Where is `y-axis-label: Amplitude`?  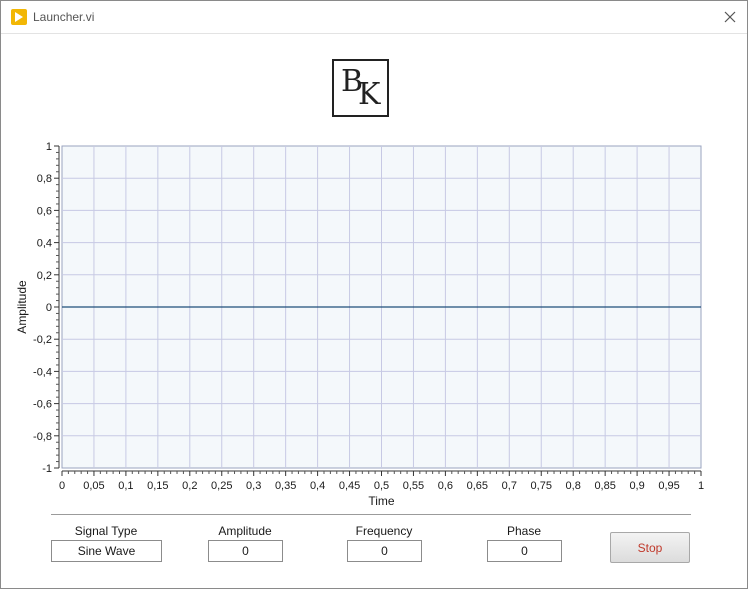 y-axis-label: Amplitude is located at coordinates (22, 307).